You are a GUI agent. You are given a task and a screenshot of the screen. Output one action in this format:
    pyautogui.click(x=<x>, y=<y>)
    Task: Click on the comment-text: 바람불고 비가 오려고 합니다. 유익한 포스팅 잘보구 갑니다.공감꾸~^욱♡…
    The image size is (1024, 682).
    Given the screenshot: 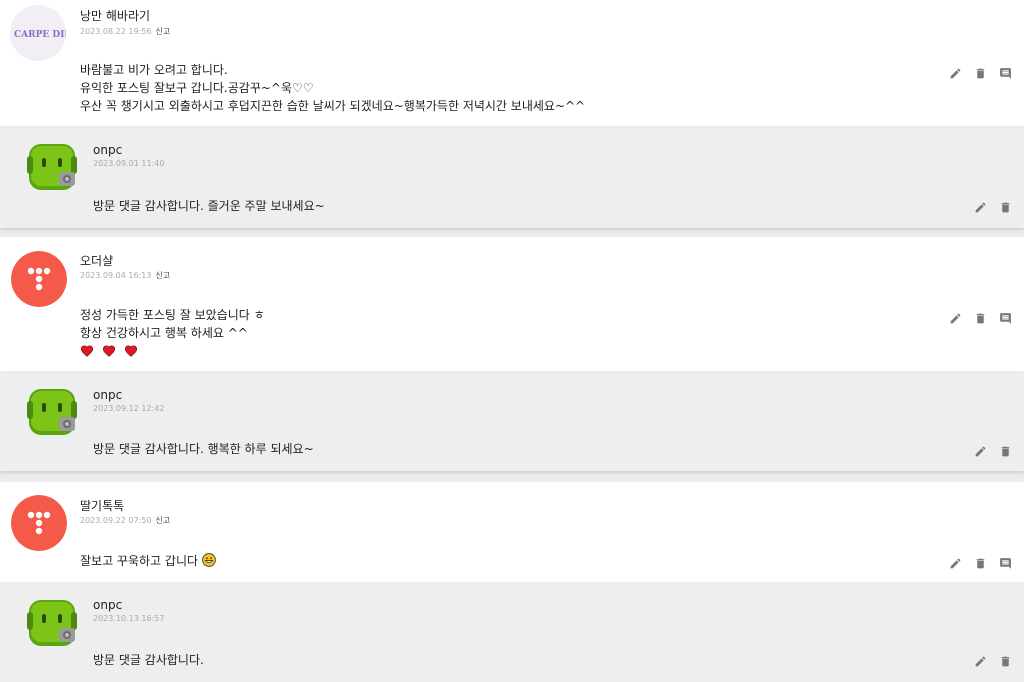 What is the action you would take?
    pyautogui.click(x=332, y=88)
    